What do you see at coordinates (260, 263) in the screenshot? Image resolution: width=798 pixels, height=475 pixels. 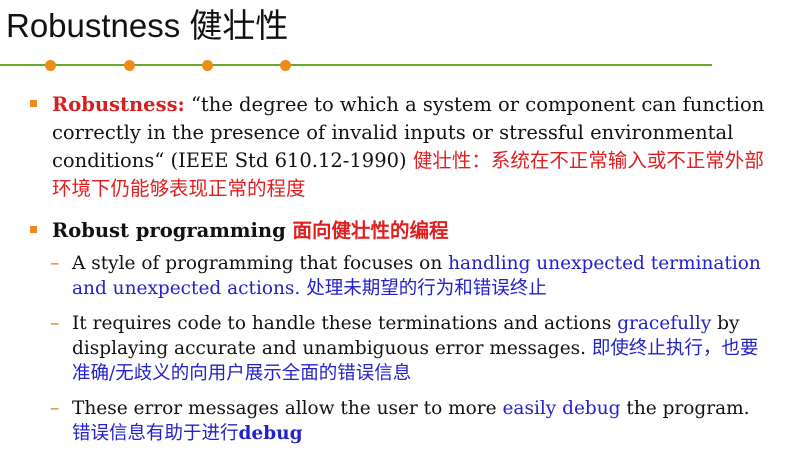 I see `sub-bullet-text: A style of programming that focuses on` at bounding box center [260, 263].